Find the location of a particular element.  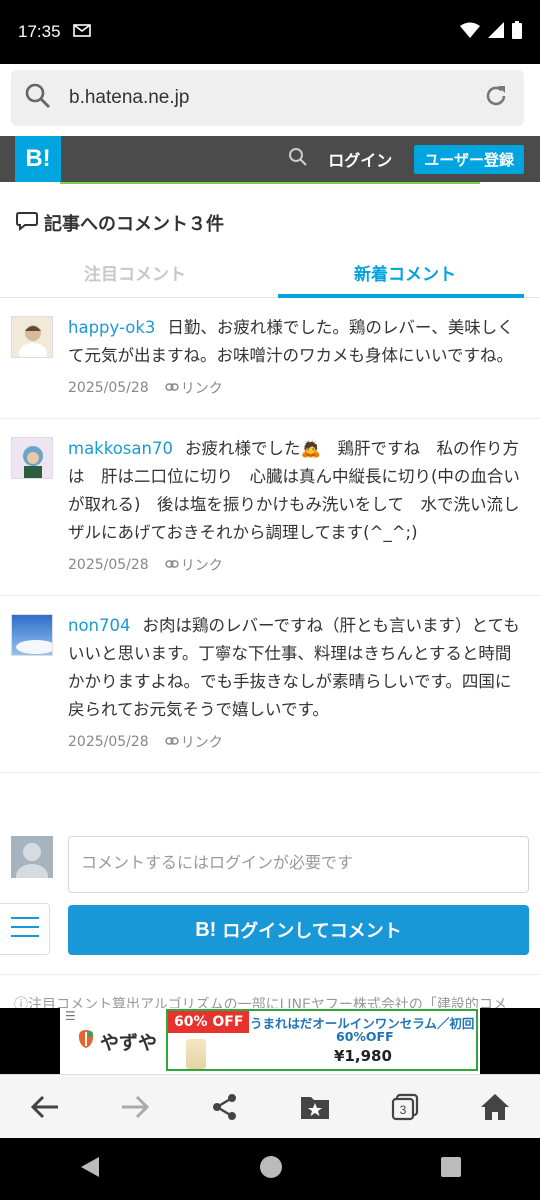

menu-button is located at coordinates (25, 929).